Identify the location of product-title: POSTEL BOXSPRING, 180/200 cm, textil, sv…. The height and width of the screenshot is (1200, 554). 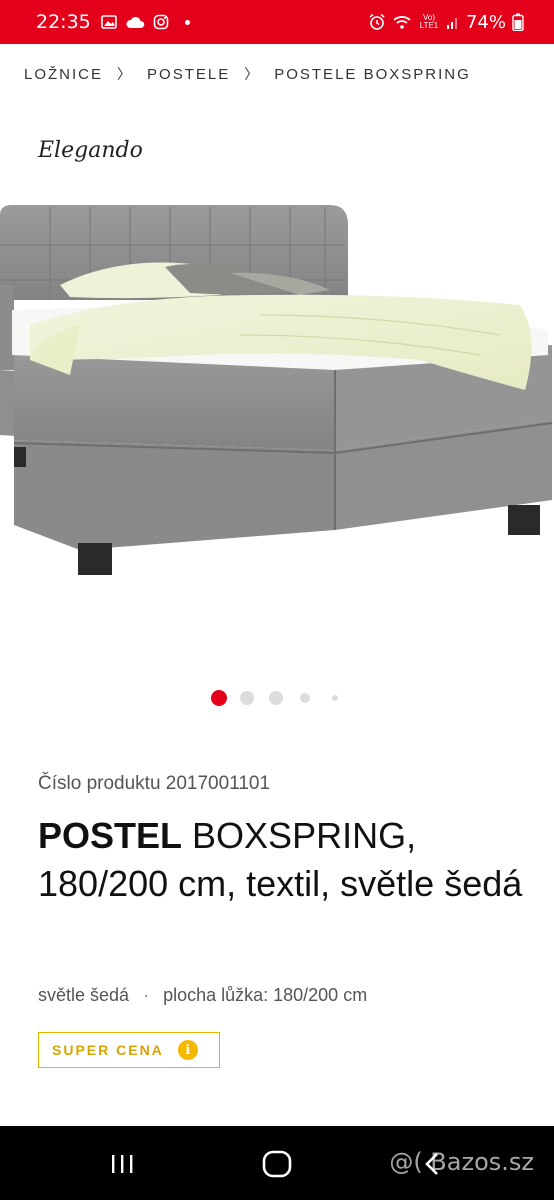
(283, 860).